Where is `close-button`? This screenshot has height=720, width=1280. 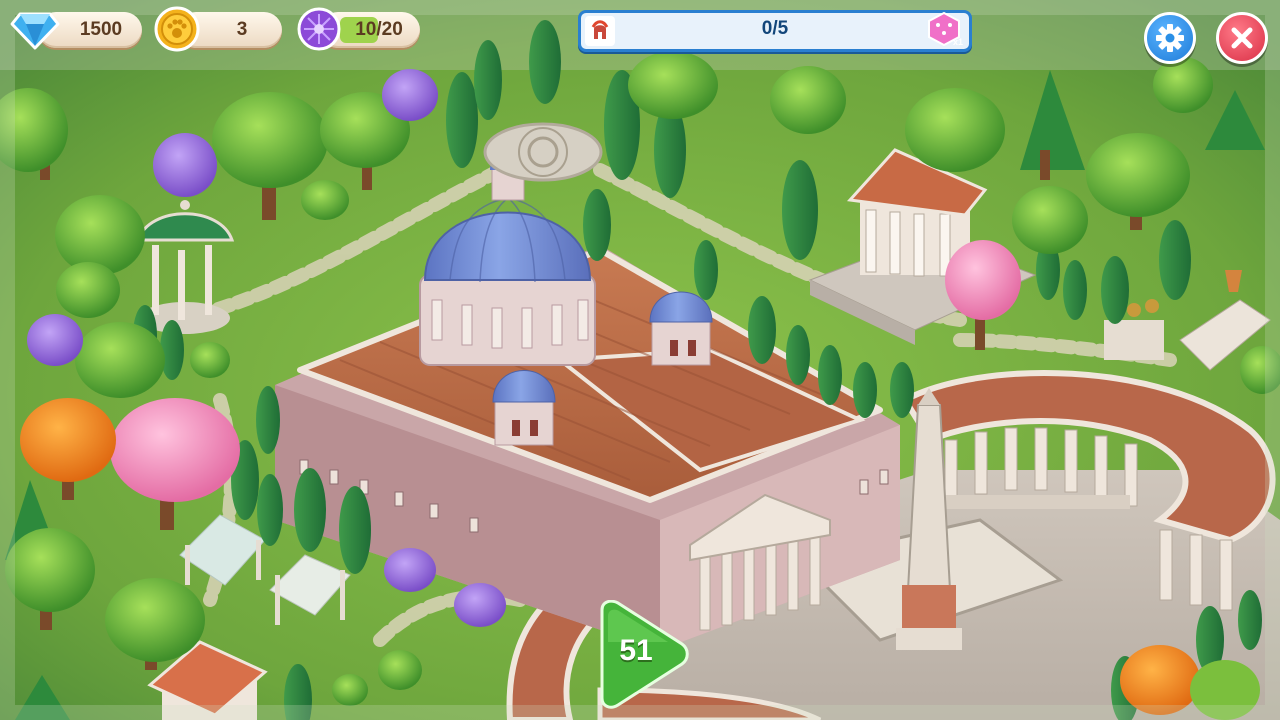 close-button is located at coordinates (1242, 38).